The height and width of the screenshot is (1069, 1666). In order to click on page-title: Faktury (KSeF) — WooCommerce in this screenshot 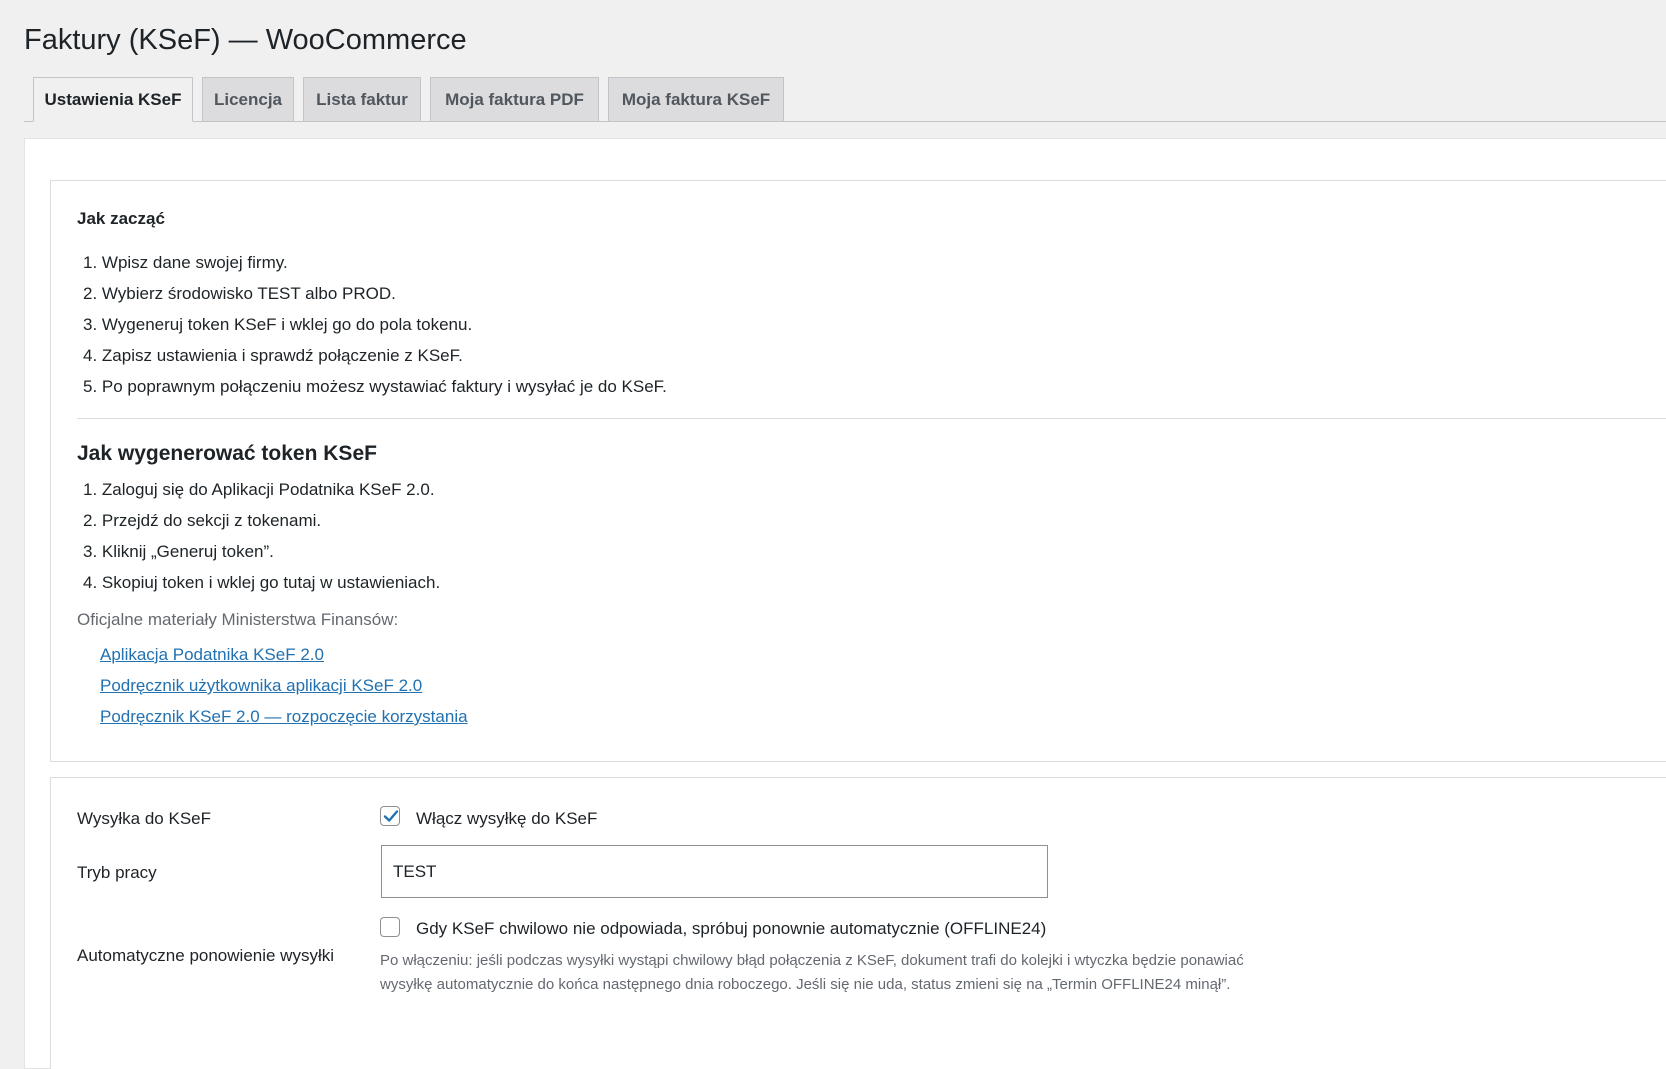, I will do `click(245, 40)`.